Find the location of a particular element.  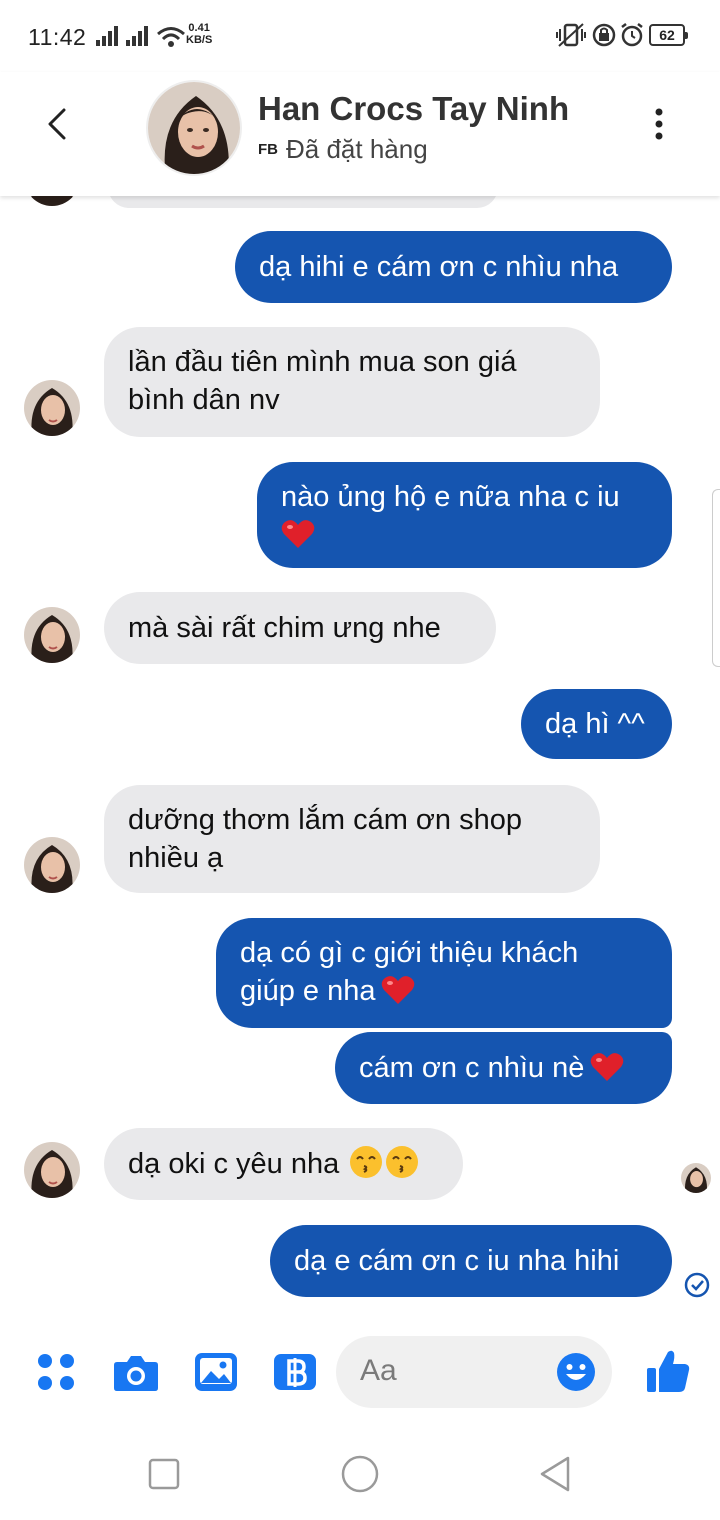

message-text-line-with-emoji: cám ơn c nhìu nè is located at coordinates (503, 1068).